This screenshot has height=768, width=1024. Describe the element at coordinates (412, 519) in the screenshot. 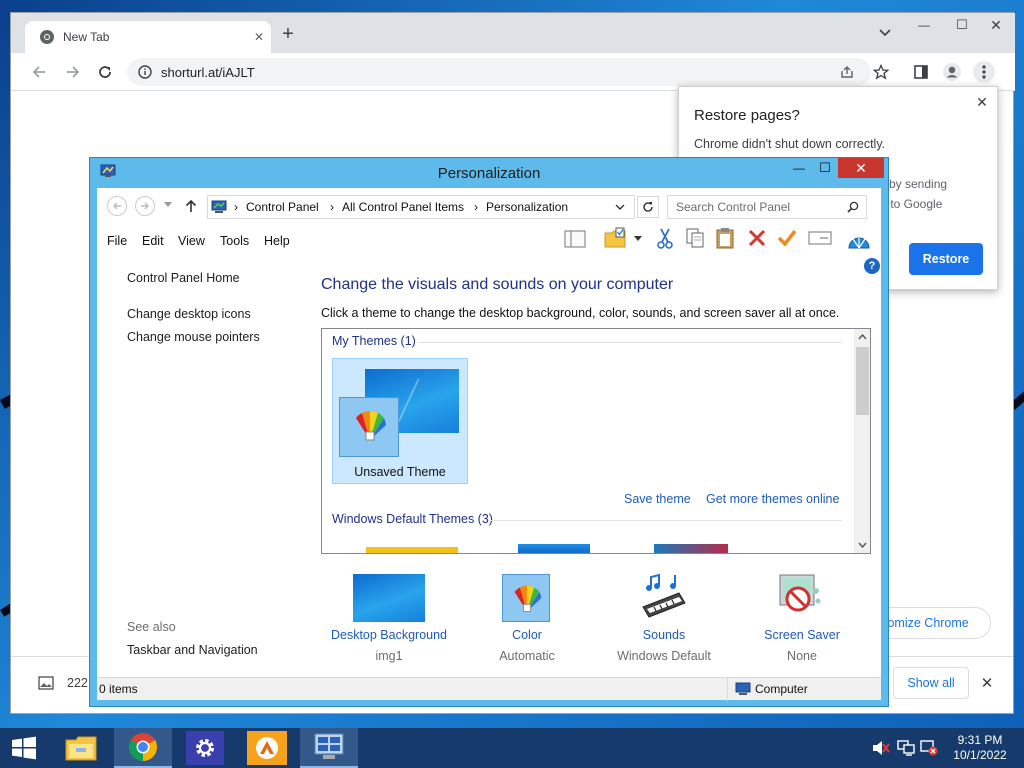

I see `default-themes-header: Windows Default Themes (3)` at that location.